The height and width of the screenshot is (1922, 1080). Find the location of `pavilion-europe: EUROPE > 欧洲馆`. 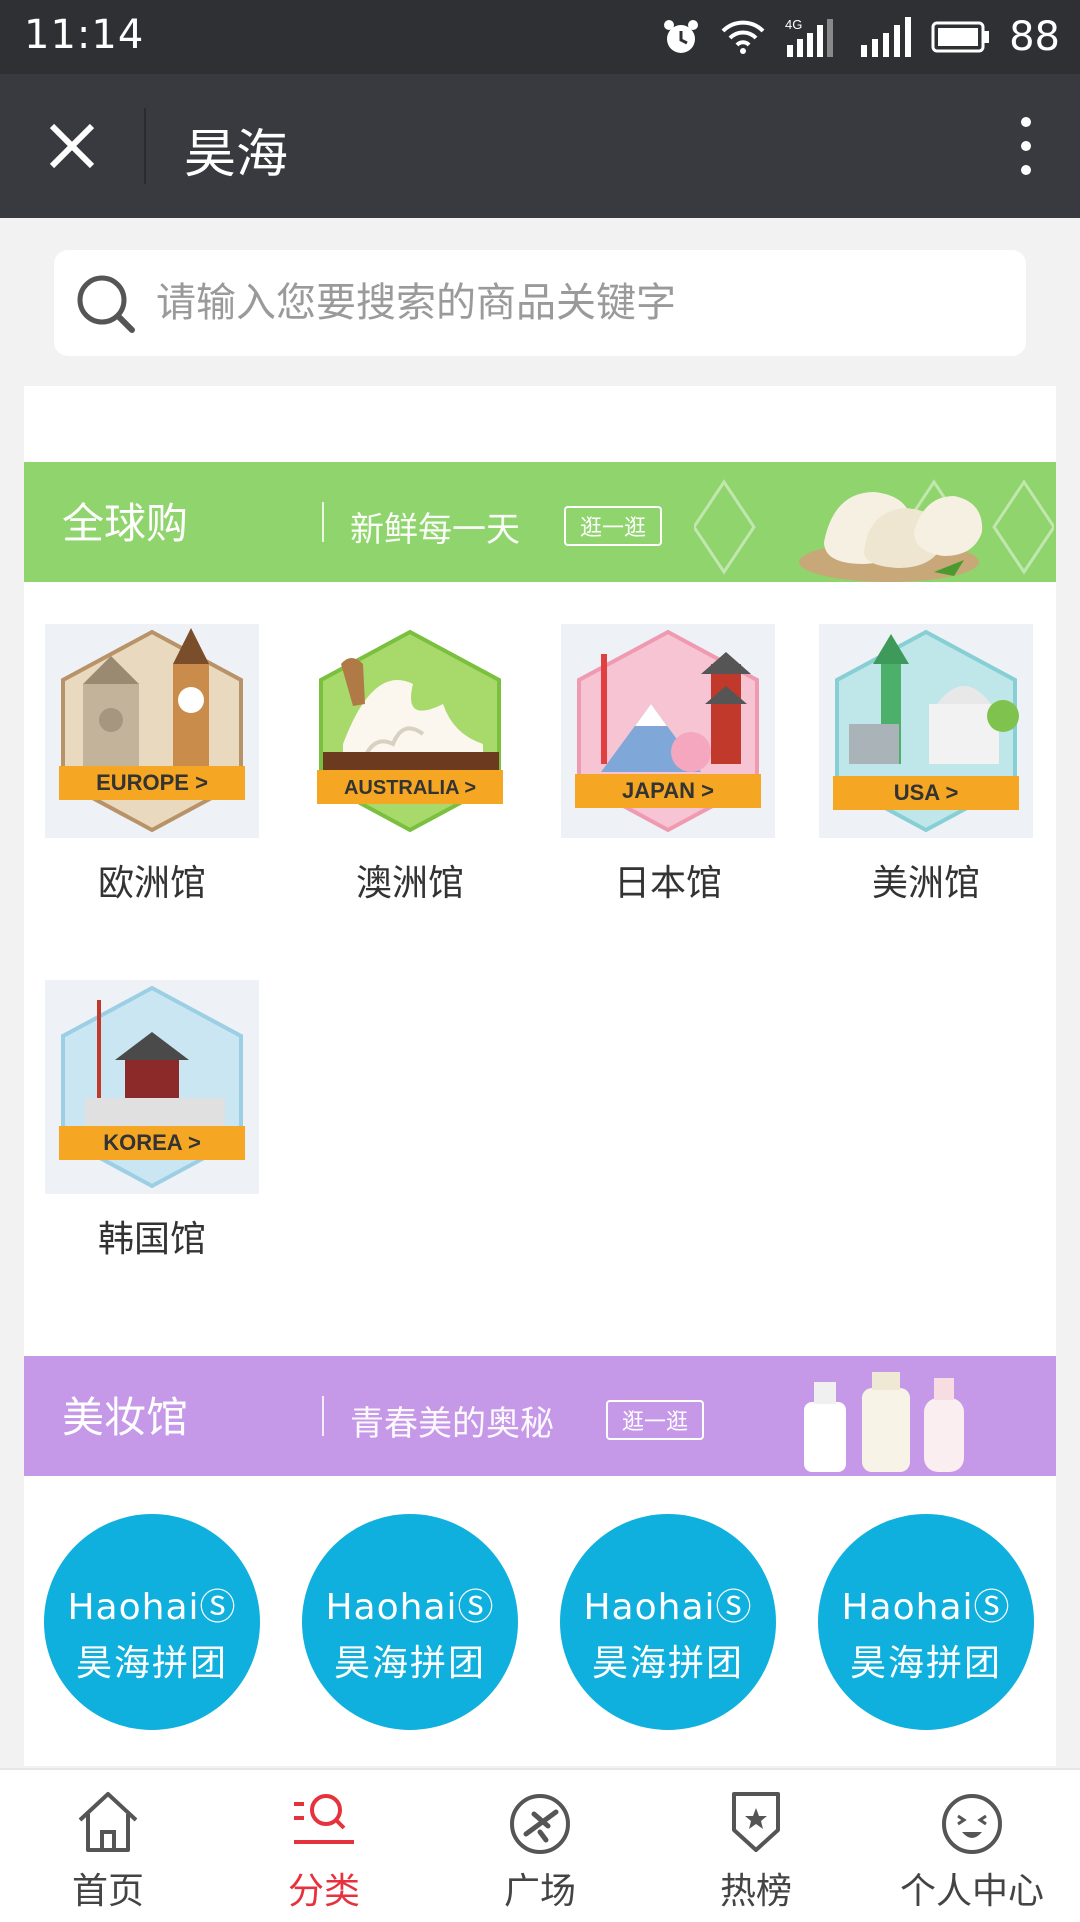

pavilion-europe: EUROPE > 欧洲馆 is located at coordinates (152, 765).